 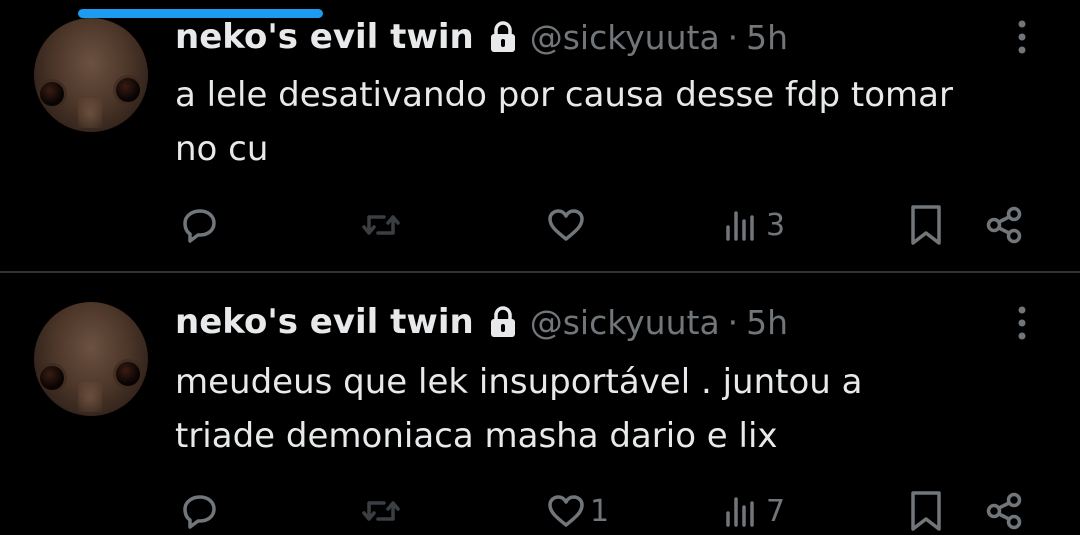 What do you see at coordinates (519, 382) in the screenshot?
I see `tweet-text-line: meudeus que lek insuportável . juntou a` at bounding box center [519, 382].